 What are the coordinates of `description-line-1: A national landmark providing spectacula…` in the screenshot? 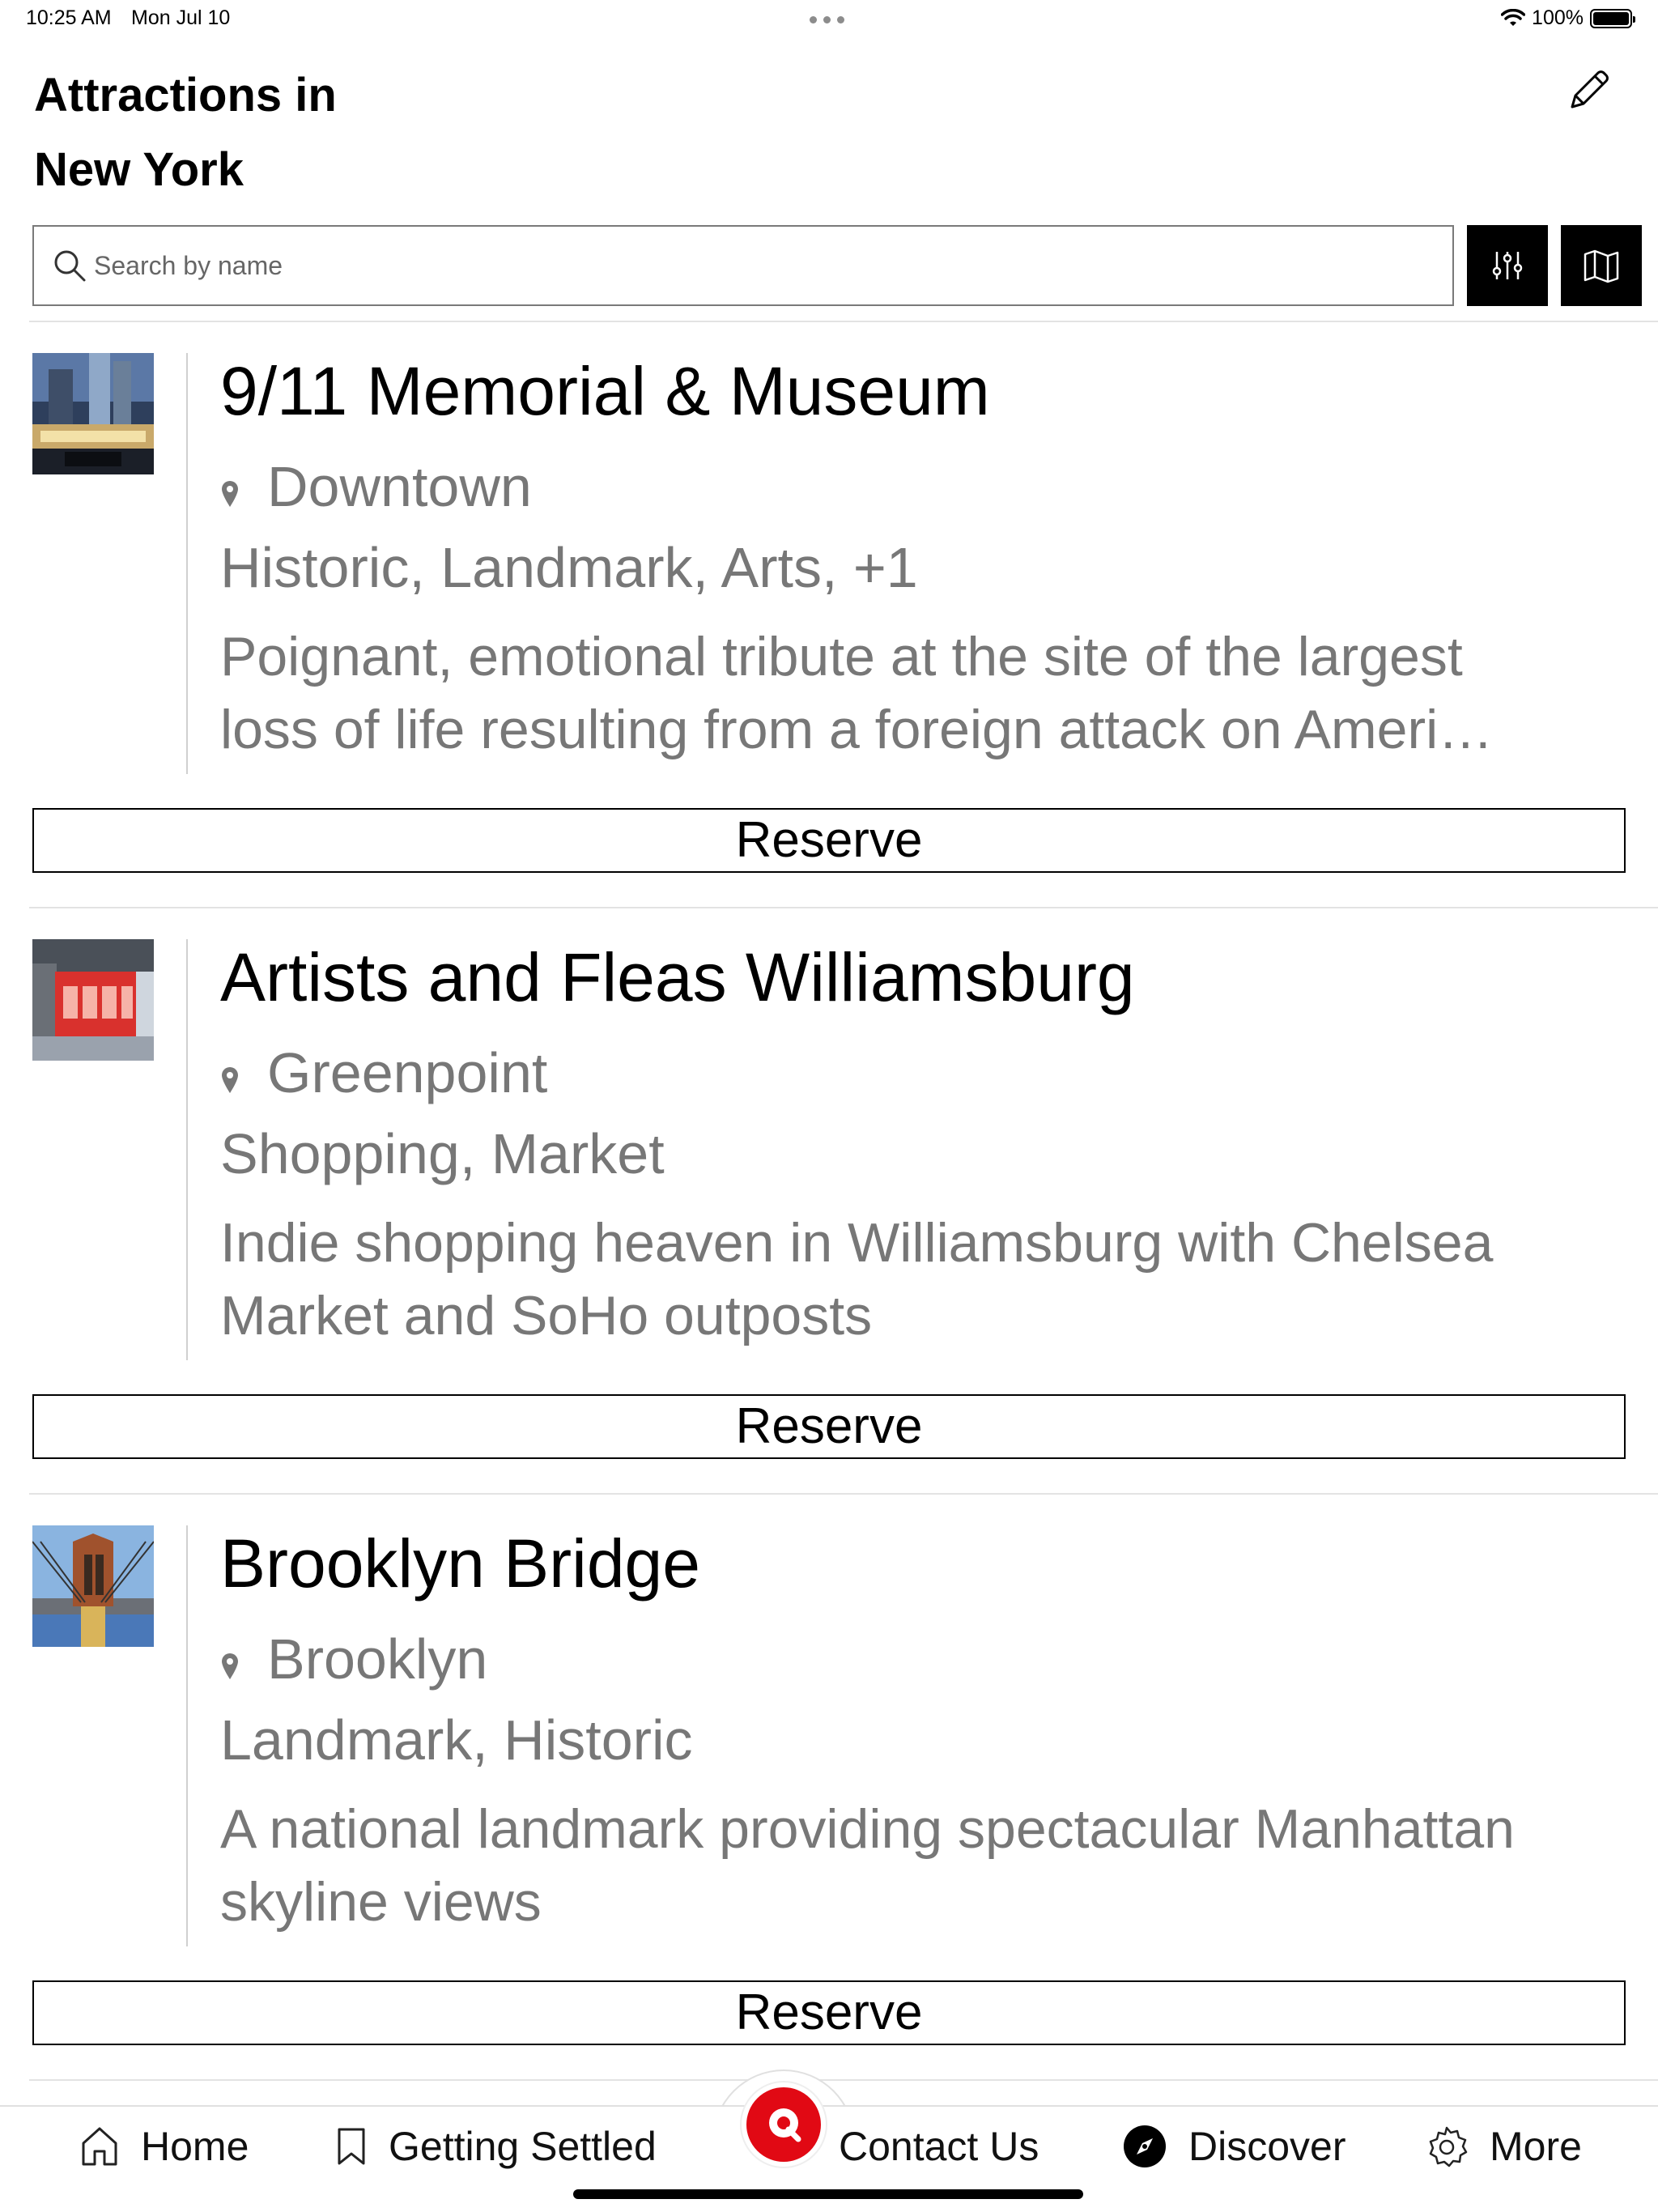 It's located at (867, 1829).